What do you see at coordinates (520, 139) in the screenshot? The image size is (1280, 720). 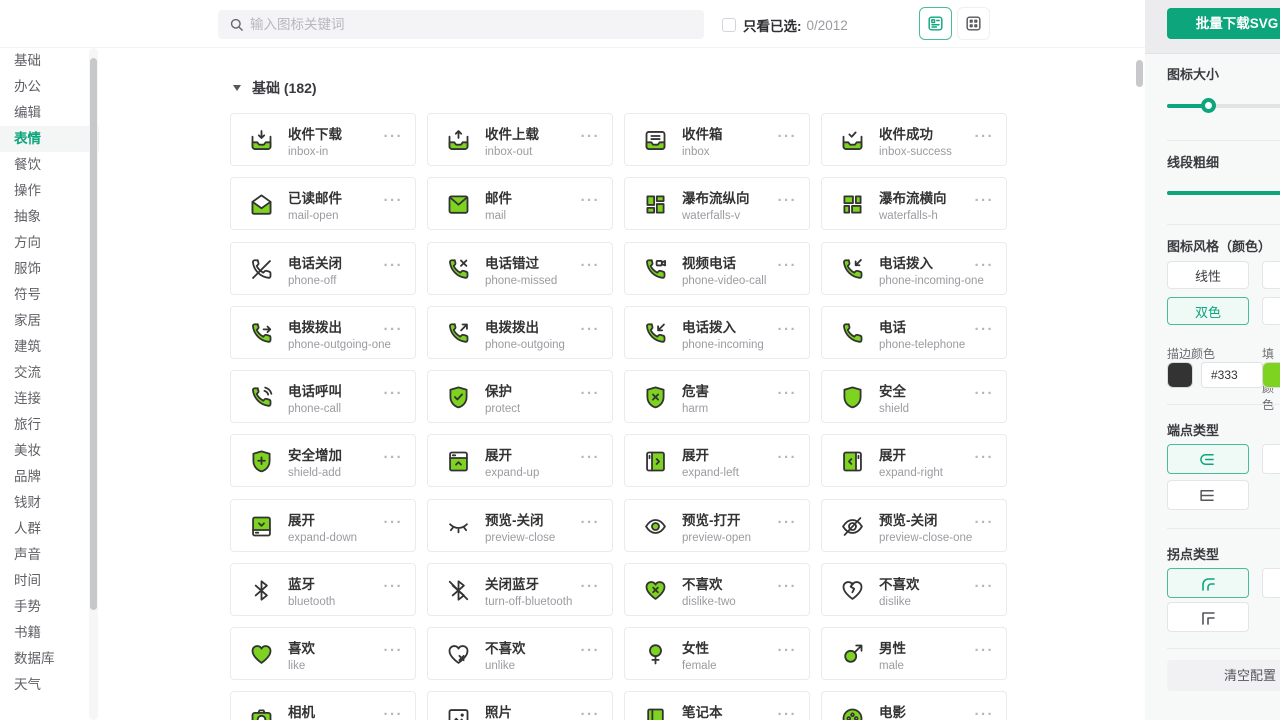 I see `icon-card: 收件上载 inbox-out ···` at bounding box center [520, 139].